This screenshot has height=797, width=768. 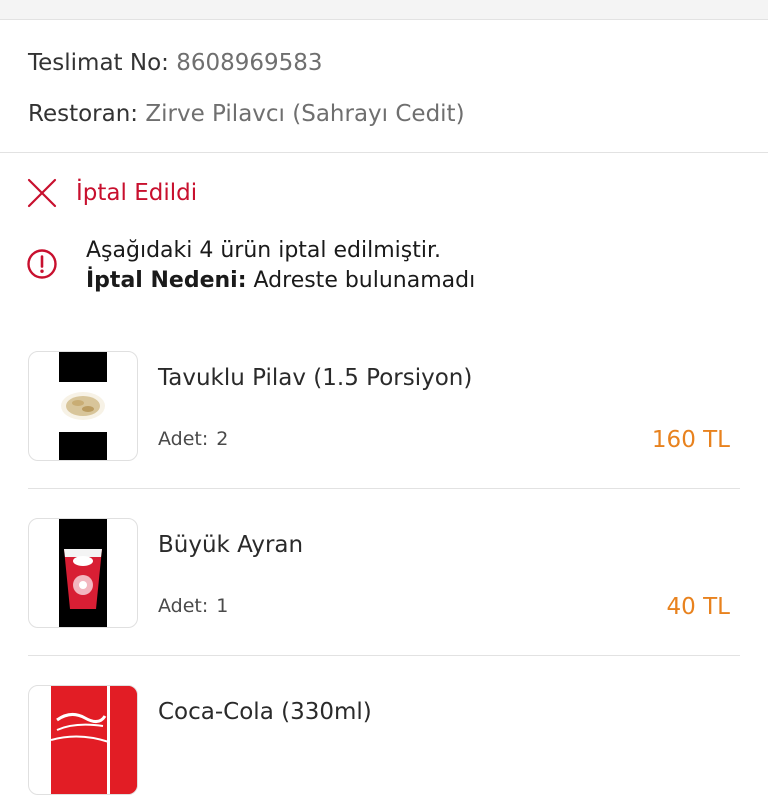 What do you see at coordinates (305, 114) in the screenshot?
I see `restaurant-value: Zirve Pilavcı (Sahrayı Cedit)` at bounding box center [305, 114].